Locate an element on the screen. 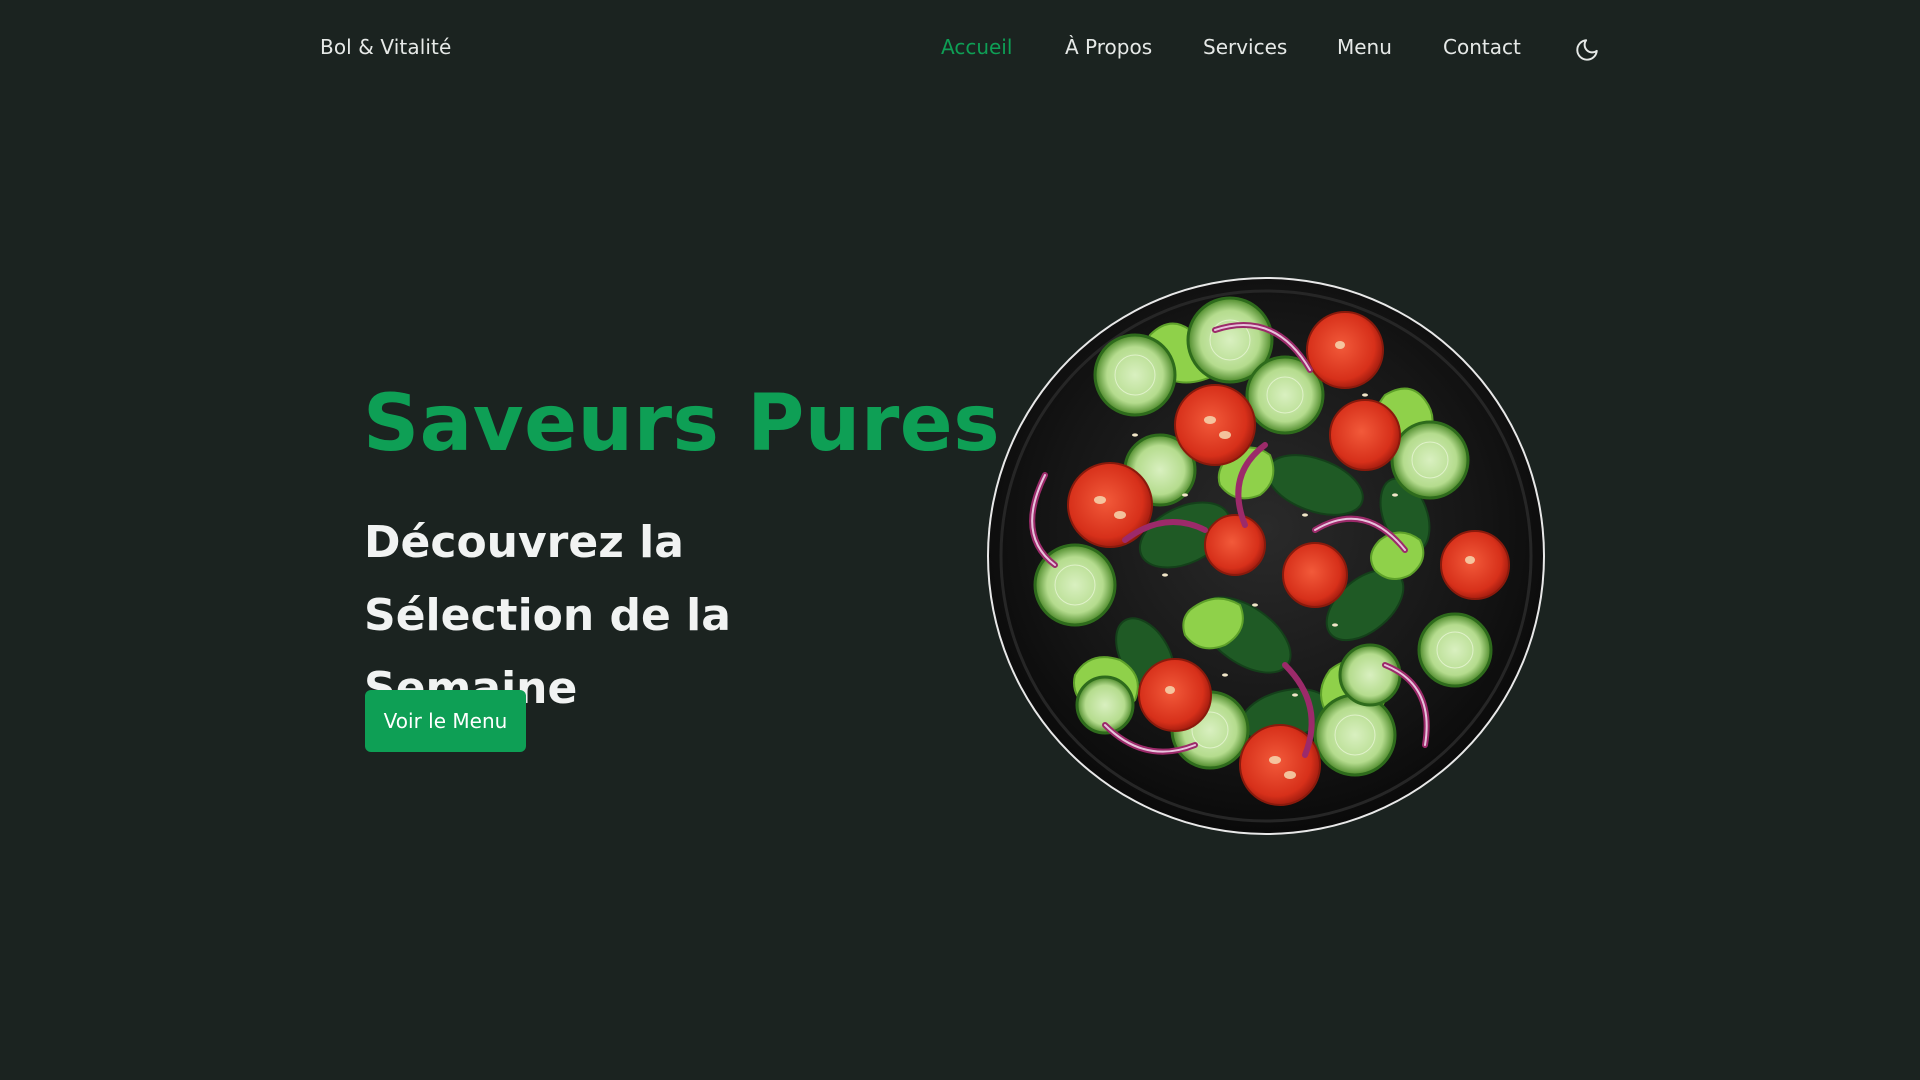 The image size is (1920, 1080). nav-item-contact: Contact is located at coordinates (1482, 47).